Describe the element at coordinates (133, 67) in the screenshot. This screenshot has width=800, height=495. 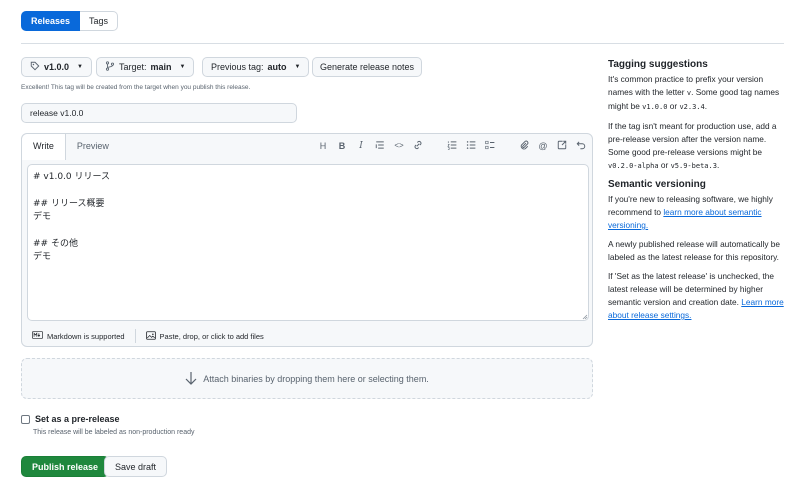
I see `target-label: Target:` at that location.